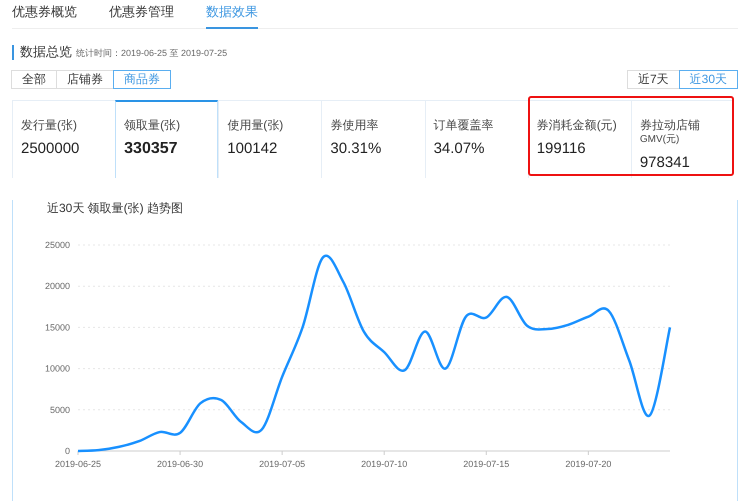 This screenshot has height=501, width=742. I want to click on x-tick-label: 2019-07-20, so click(588, 464).